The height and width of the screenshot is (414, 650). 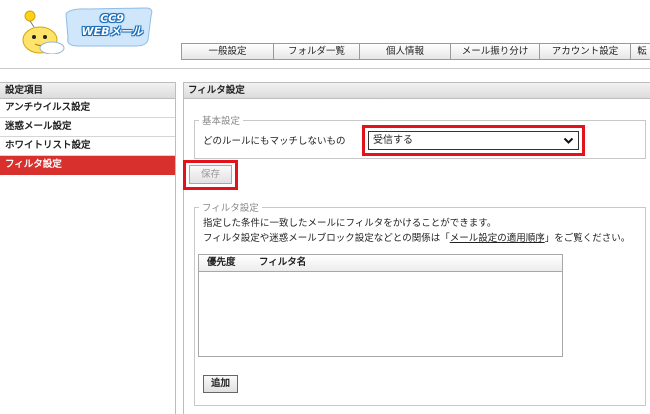 What do you see at coordinates (230, 208) in the screenshot?
I see `filter-settings-legend: フィルタ設定` at bounding box center [230, 208].